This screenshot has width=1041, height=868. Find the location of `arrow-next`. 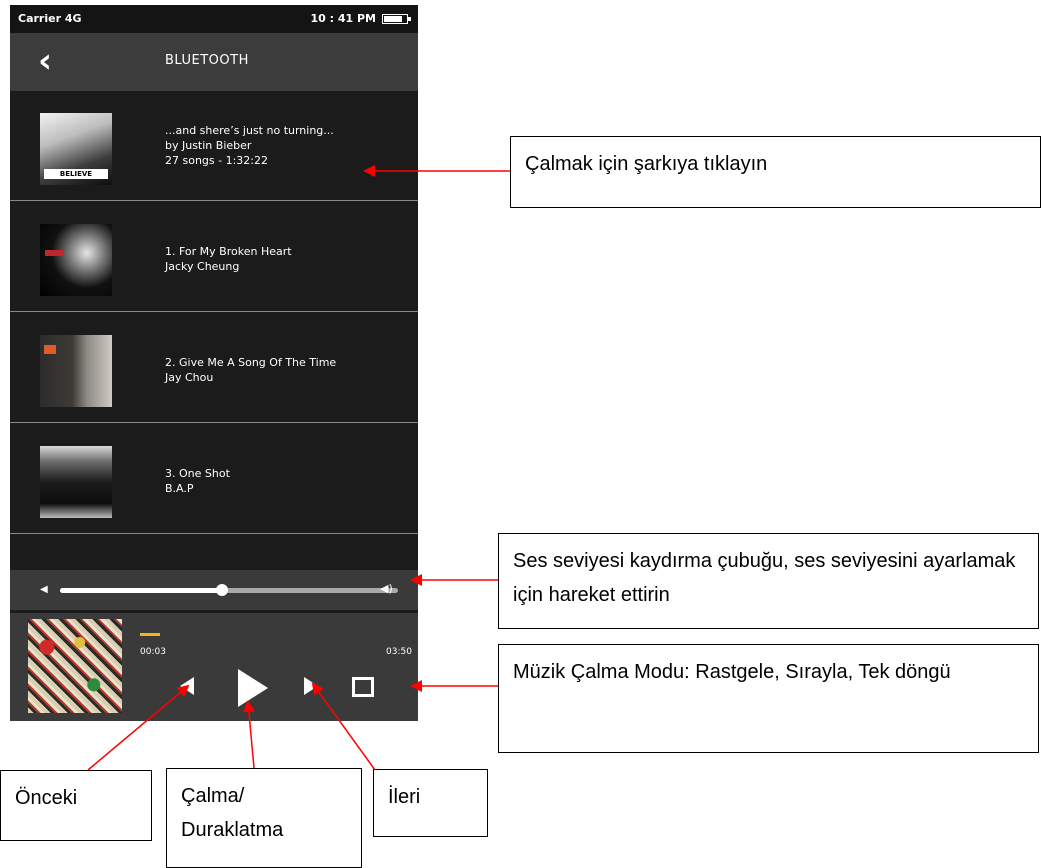

arrow-next is located at coordinates (343, 726).